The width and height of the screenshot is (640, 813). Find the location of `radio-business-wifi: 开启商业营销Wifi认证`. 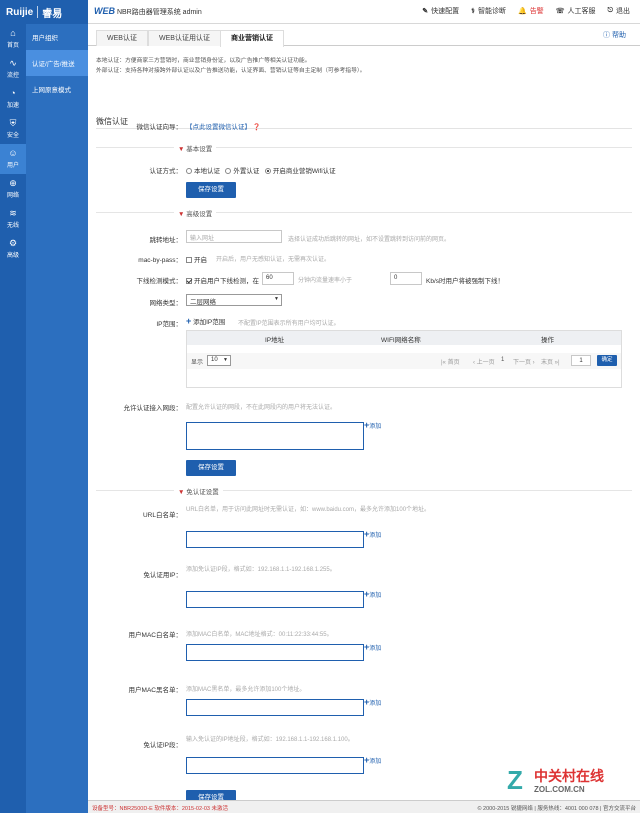

radio-business-wifi: 开启商业营销Wifi认证 is located at coordinates (300, 171).